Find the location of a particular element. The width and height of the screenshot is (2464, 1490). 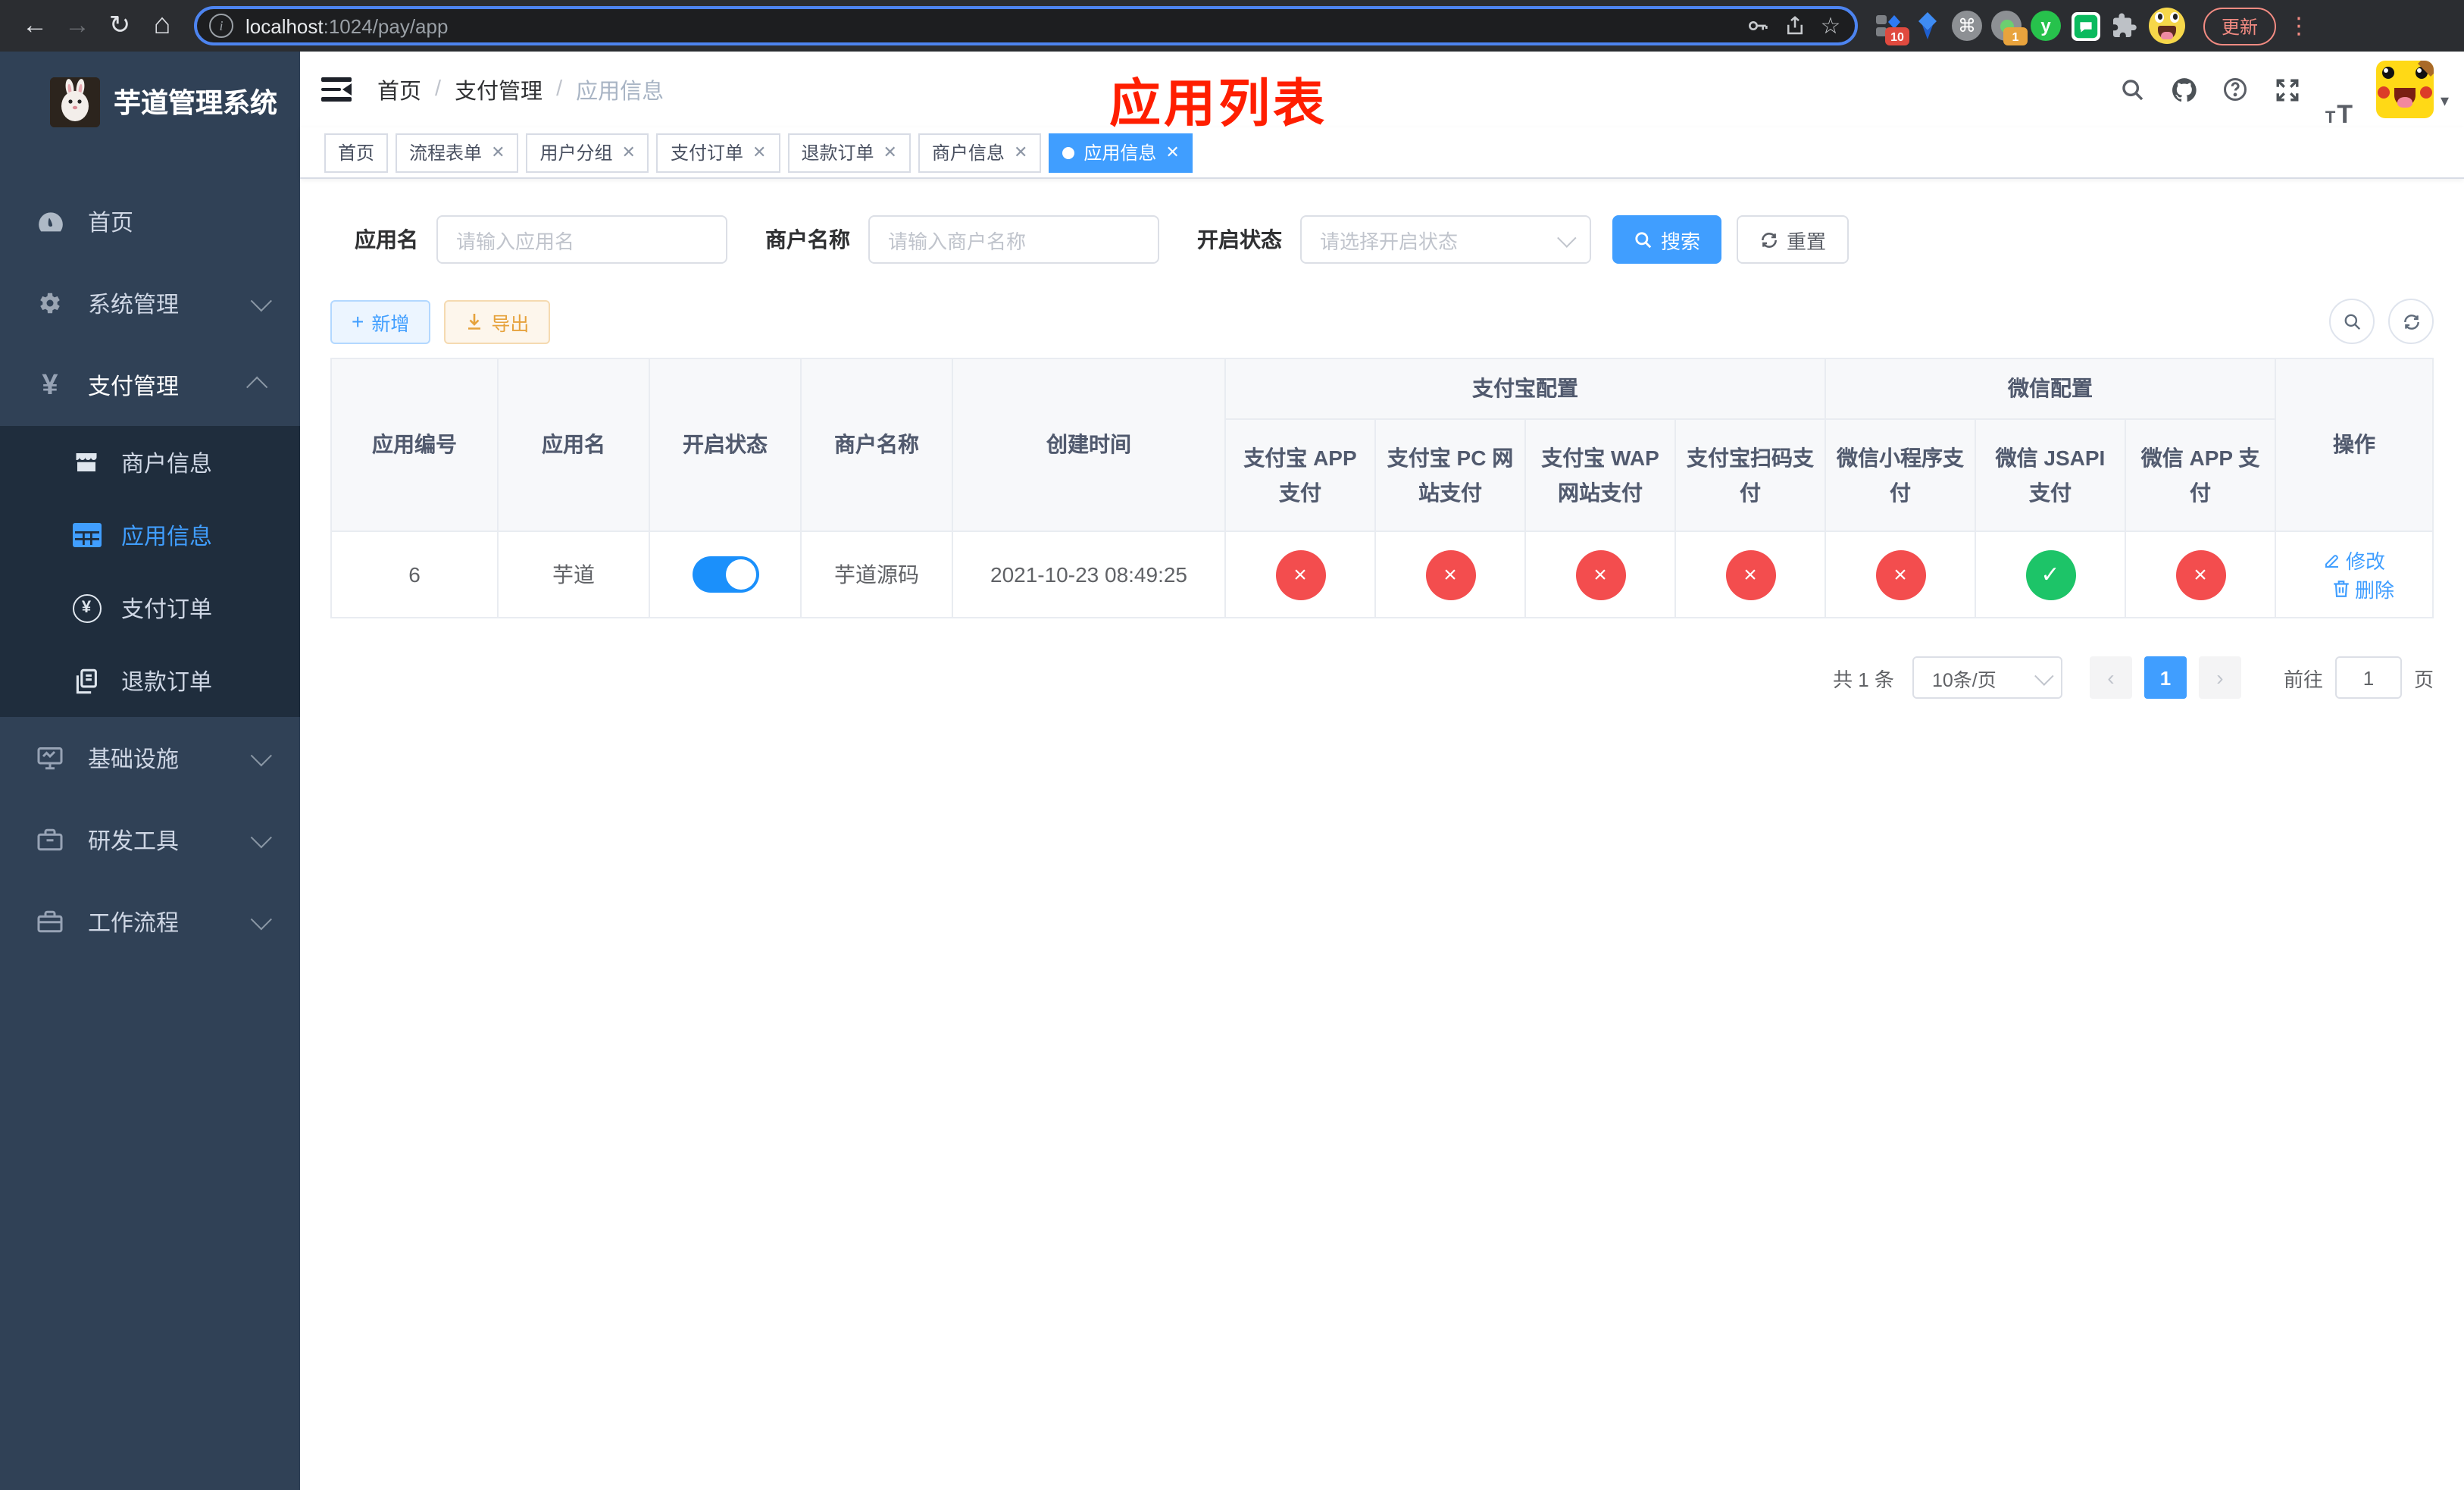

url-path: :1024/pay/app is located at coordinates (386, 26).